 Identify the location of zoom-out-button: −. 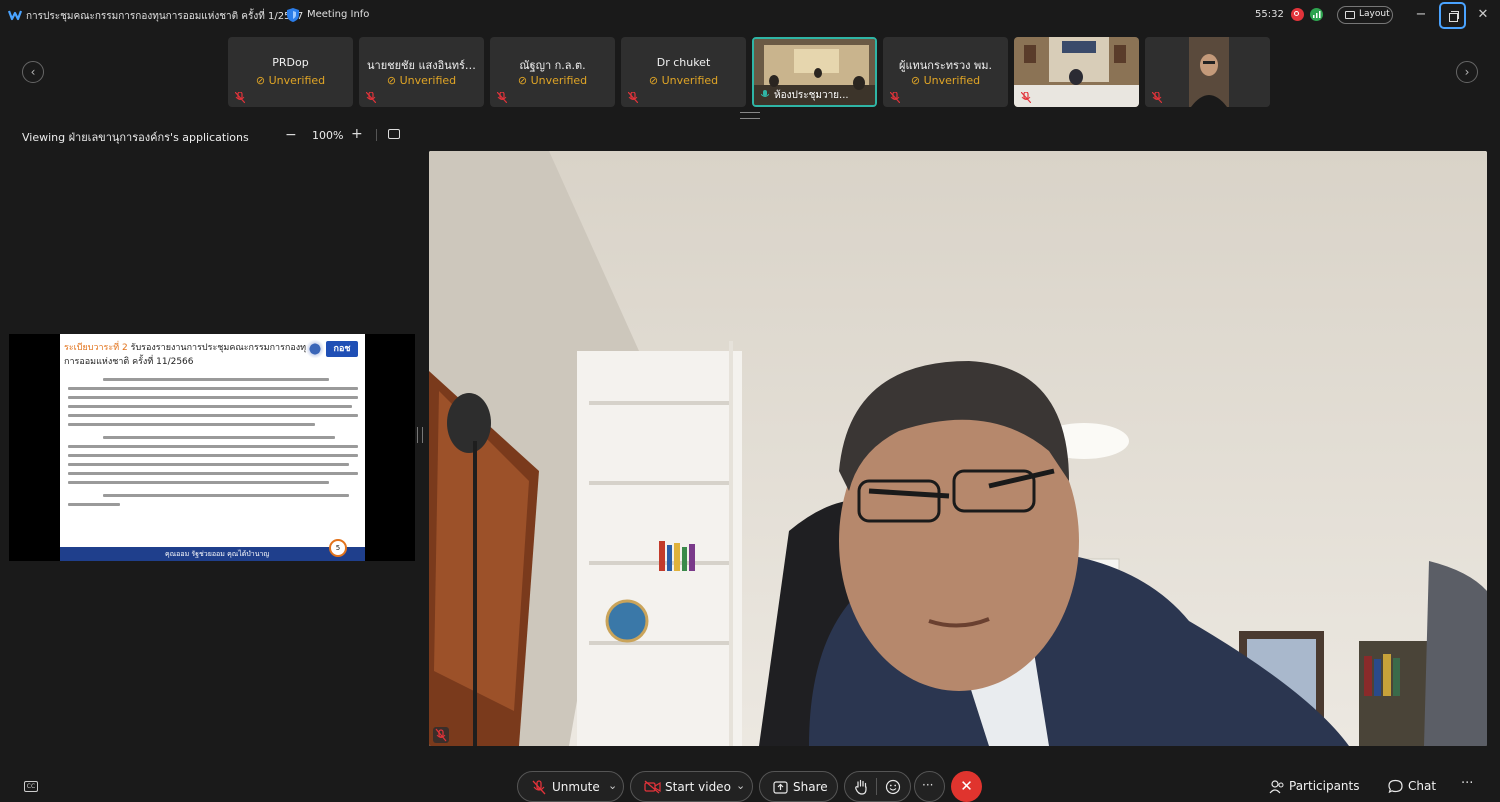
(291, 135).